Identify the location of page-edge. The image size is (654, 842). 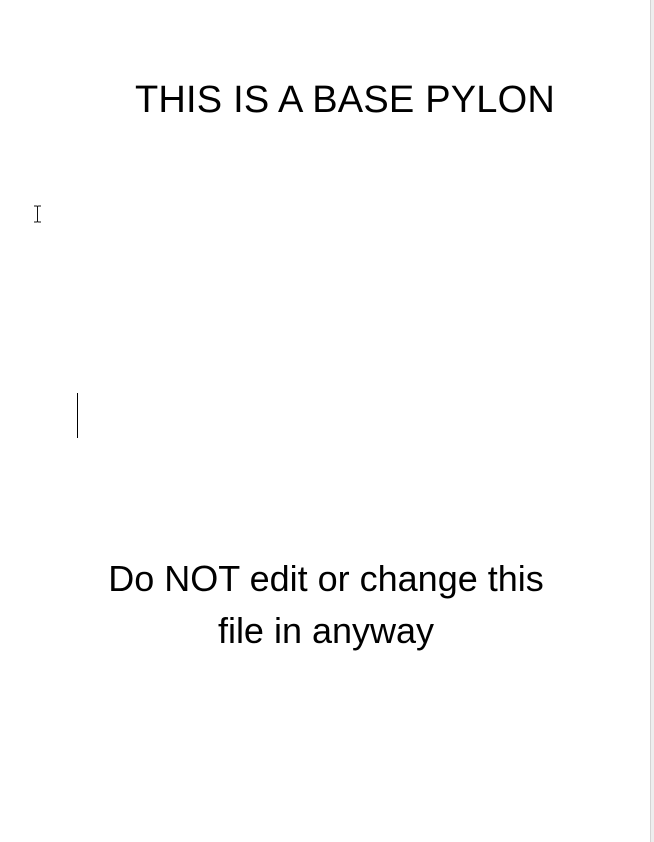
(652, 421).